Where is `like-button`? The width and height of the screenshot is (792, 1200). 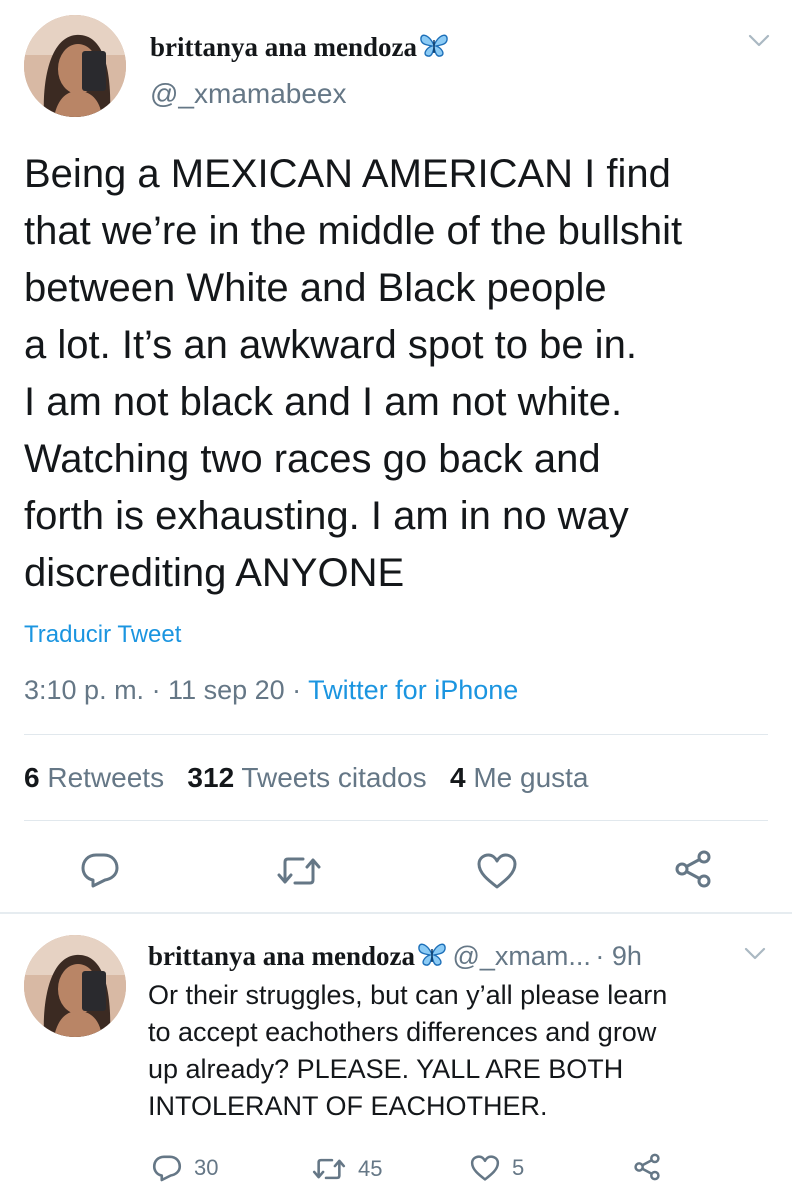
like-button is located at coordinates (497, 871).